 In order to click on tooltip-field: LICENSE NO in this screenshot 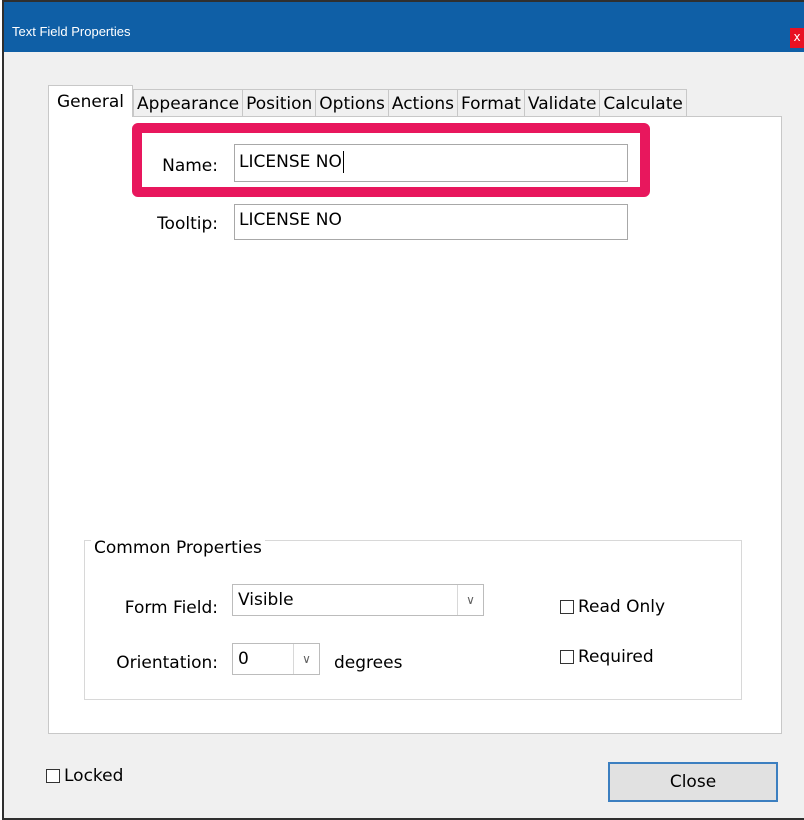, I will do `click(431, 222)`.